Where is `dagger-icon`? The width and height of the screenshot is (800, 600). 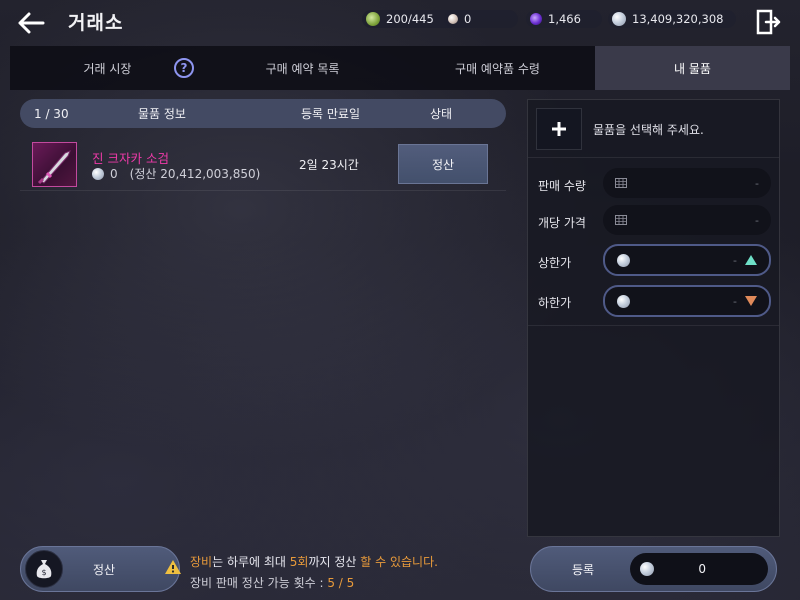 dagger-icon is located at coordinates (54, 167).